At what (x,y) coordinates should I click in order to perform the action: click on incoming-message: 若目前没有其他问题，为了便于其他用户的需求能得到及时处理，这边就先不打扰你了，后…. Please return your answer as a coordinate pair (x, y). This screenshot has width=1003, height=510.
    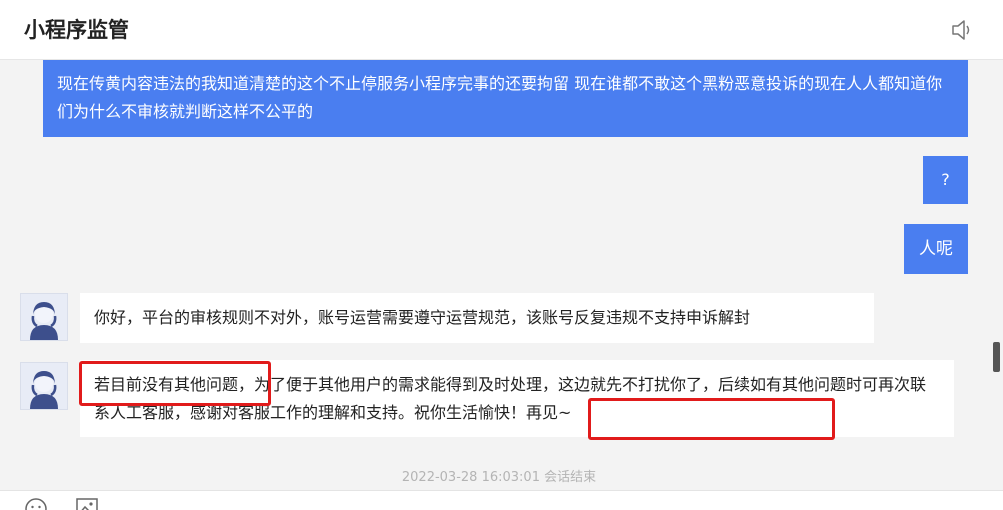
    Looking at the image, I should click on (517, 398).